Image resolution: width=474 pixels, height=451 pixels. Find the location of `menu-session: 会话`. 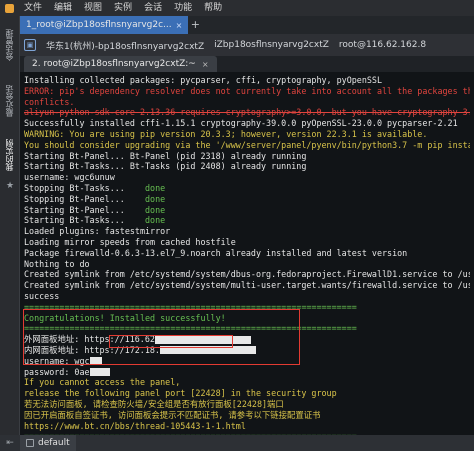

menu-session: 会话 is located at coordinates (153, 8).